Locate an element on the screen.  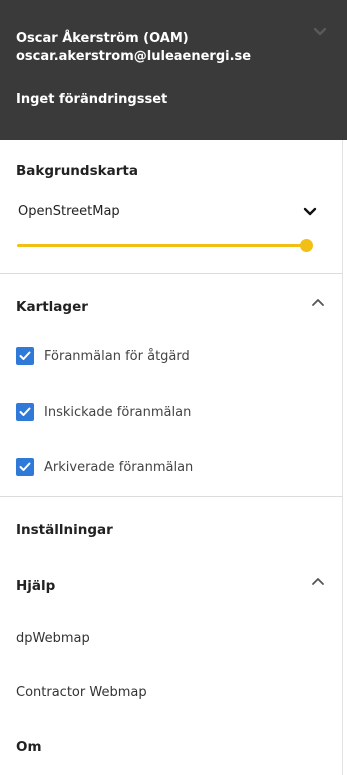
opacity-slider-track is located at coordinates (162, 245).